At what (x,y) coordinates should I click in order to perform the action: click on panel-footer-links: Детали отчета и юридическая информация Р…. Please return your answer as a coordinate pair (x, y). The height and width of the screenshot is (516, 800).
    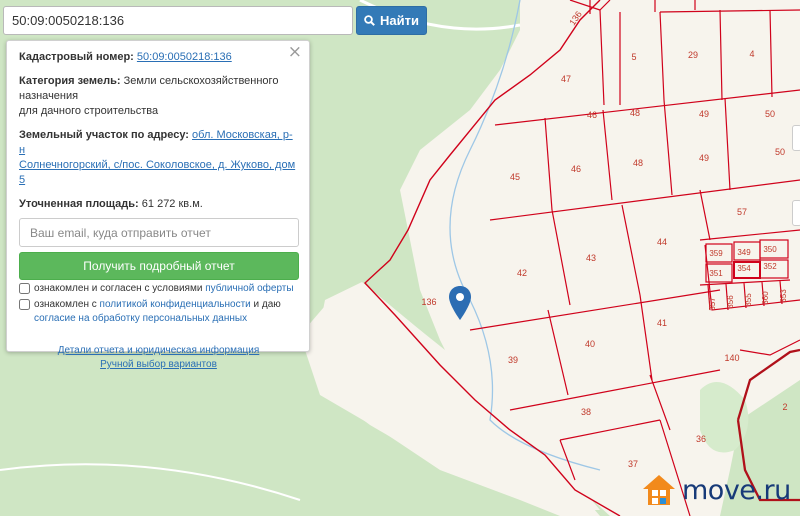
    Looking at the image, I should click on (158, 358).